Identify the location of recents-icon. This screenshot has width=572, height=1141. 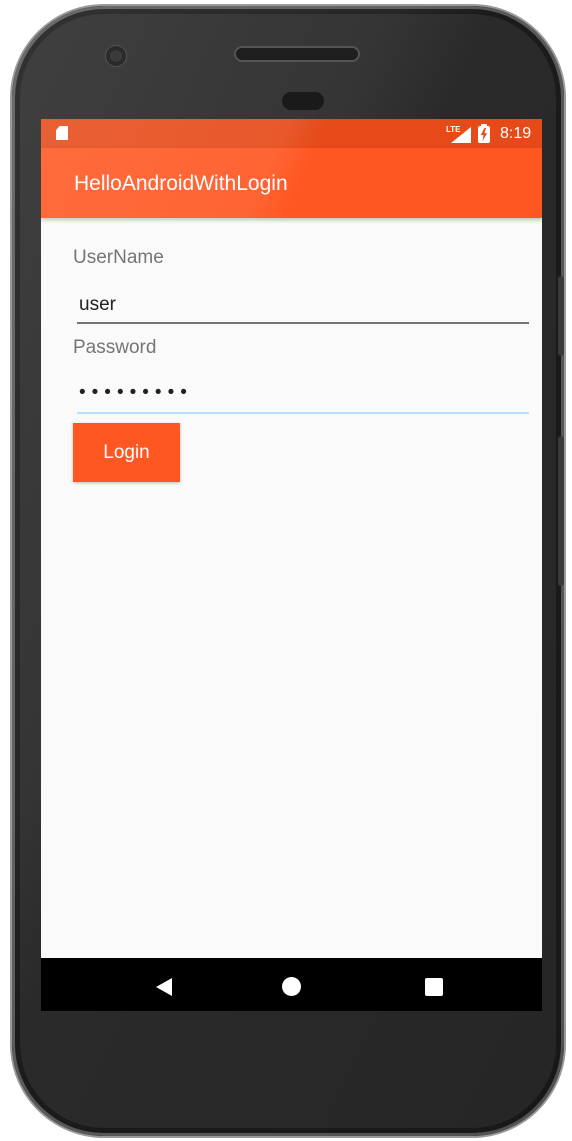
(434, 987).